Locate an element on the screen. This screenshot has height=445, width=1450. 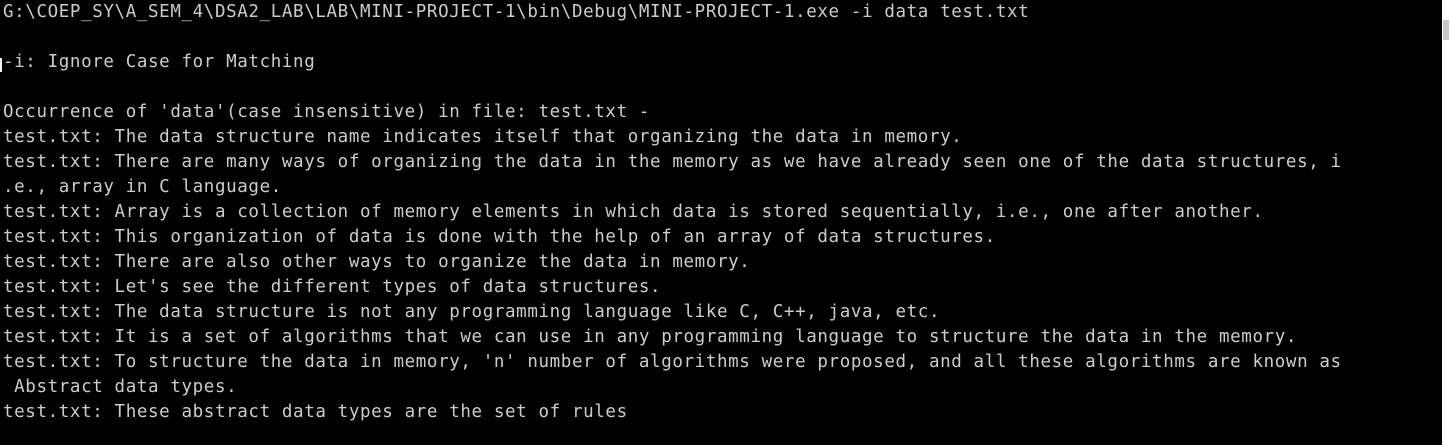
match-line-wrap: .e., array in C language. is located at coordinates (142, 187).